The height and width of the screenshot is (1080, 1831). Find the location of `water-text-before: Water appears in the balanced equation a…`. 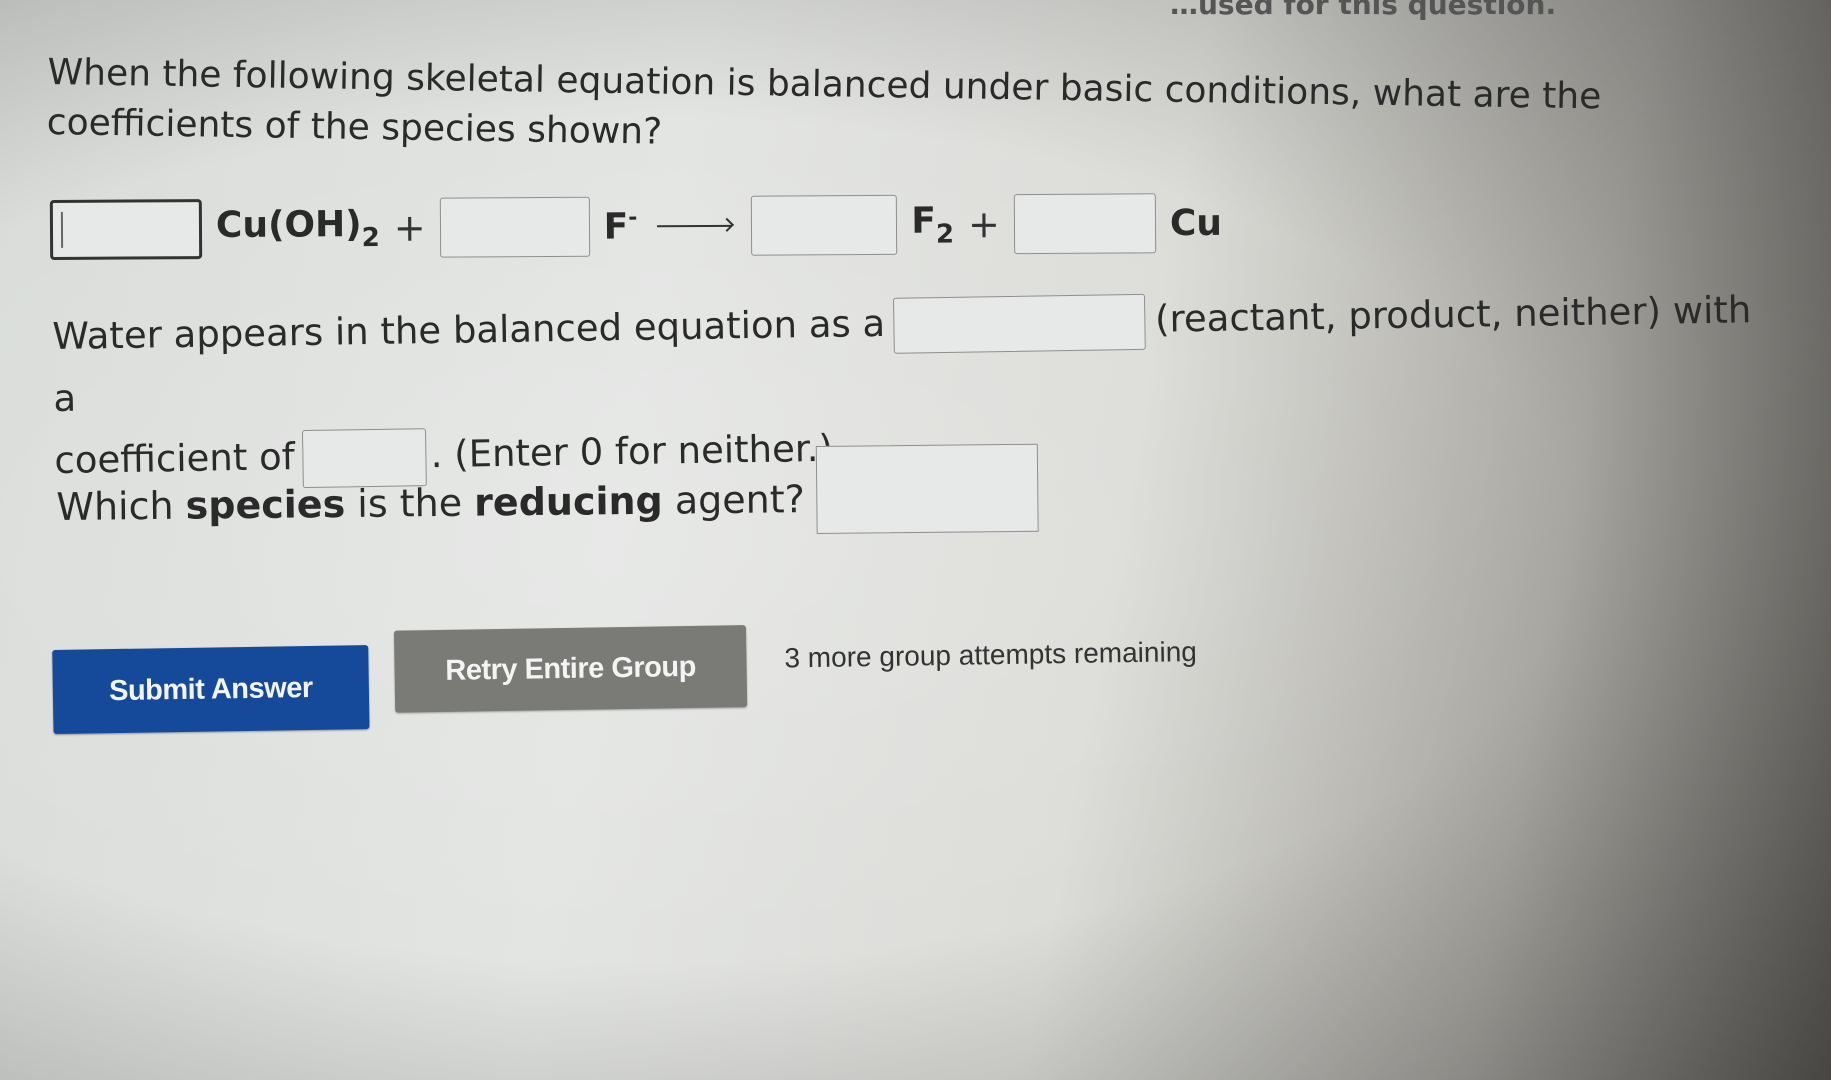

water-text-before: Water appears in the balanced equation a… is located at coordinates (469, 329).